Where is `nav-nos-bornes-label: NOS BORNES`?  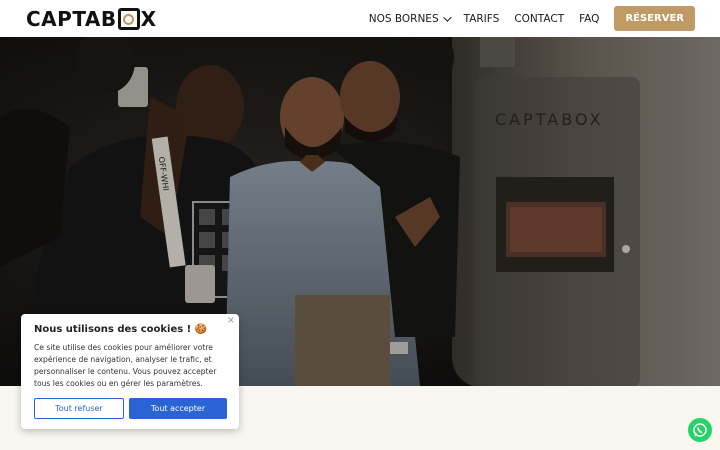 nav-nos-bornes-label: NOS BORNES is located at coordinates (403, 18).